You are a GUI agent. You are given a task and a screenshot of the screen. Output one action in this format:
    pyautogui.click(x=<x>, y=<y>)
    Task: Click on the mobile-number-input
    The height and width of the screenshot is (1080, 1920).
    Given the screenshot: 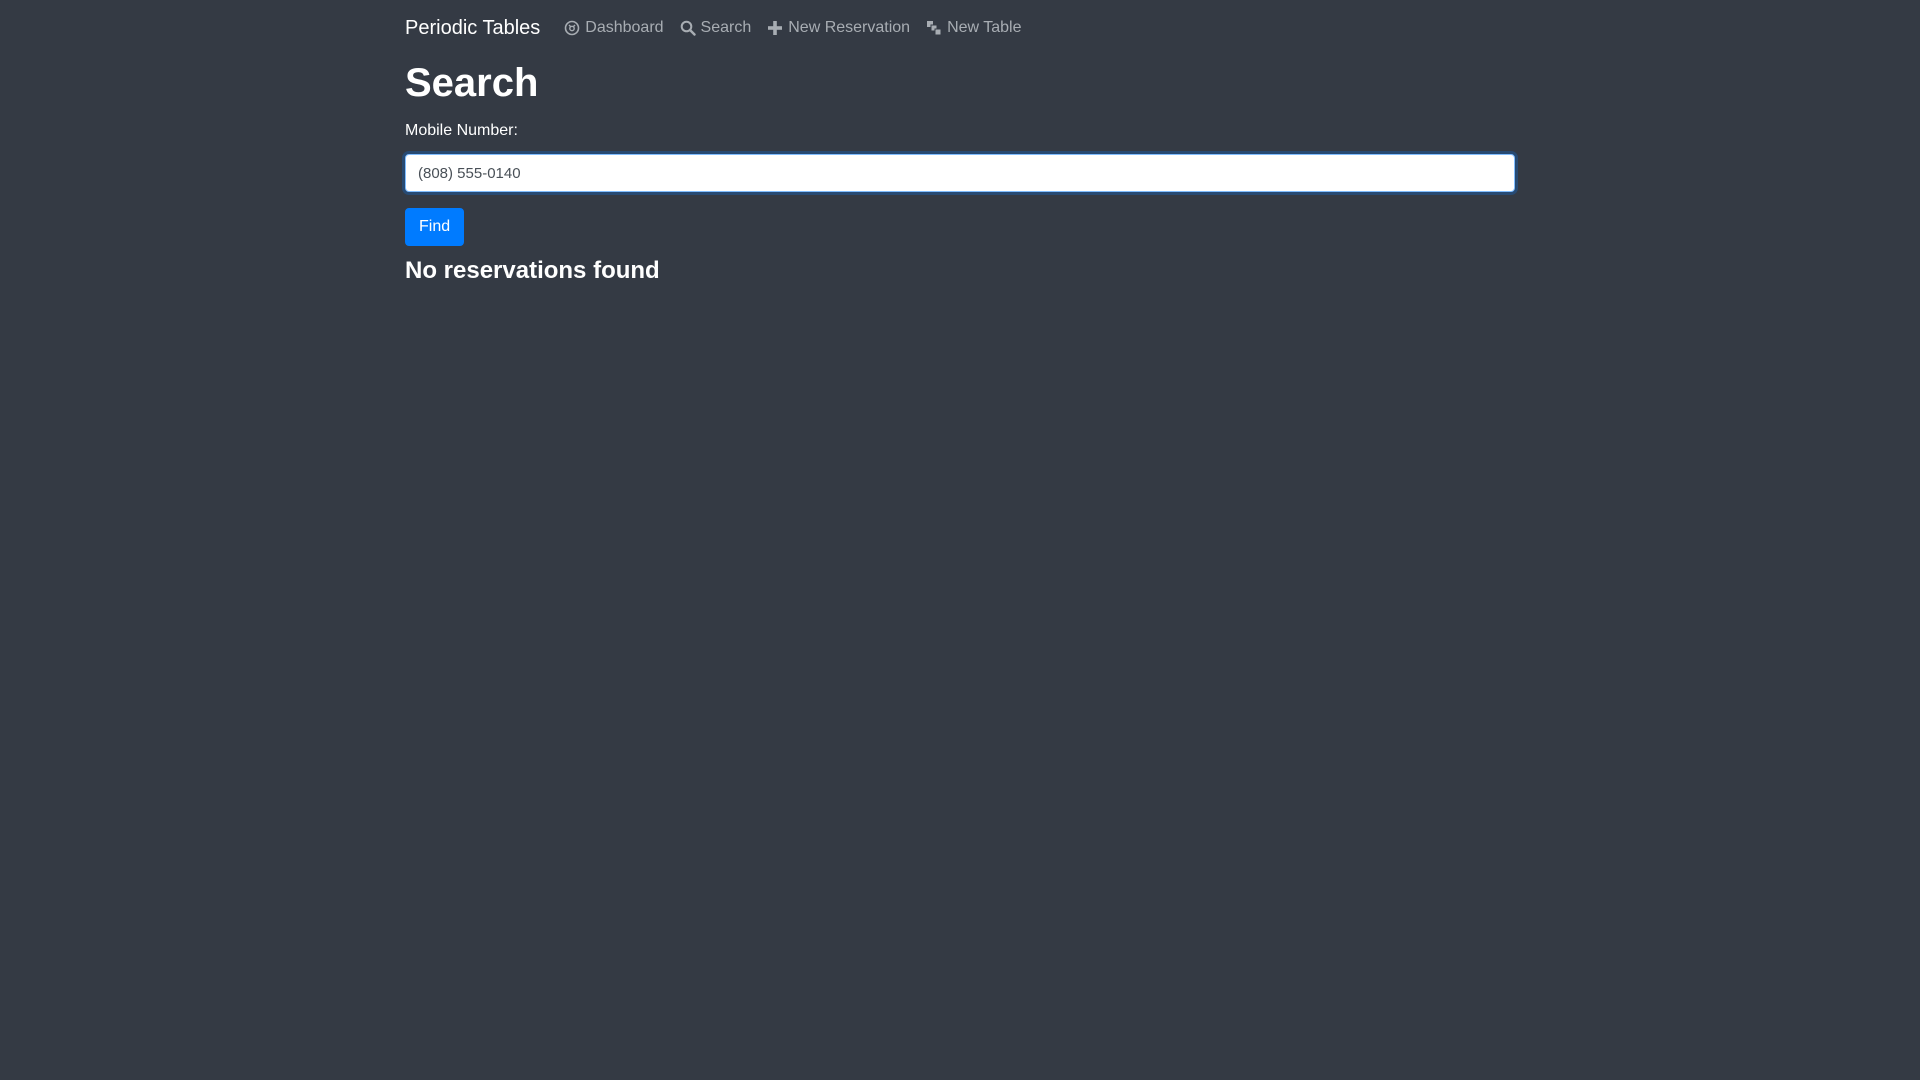 What is the action you would take?
    pyautogui.click(x=960, y=173)
    